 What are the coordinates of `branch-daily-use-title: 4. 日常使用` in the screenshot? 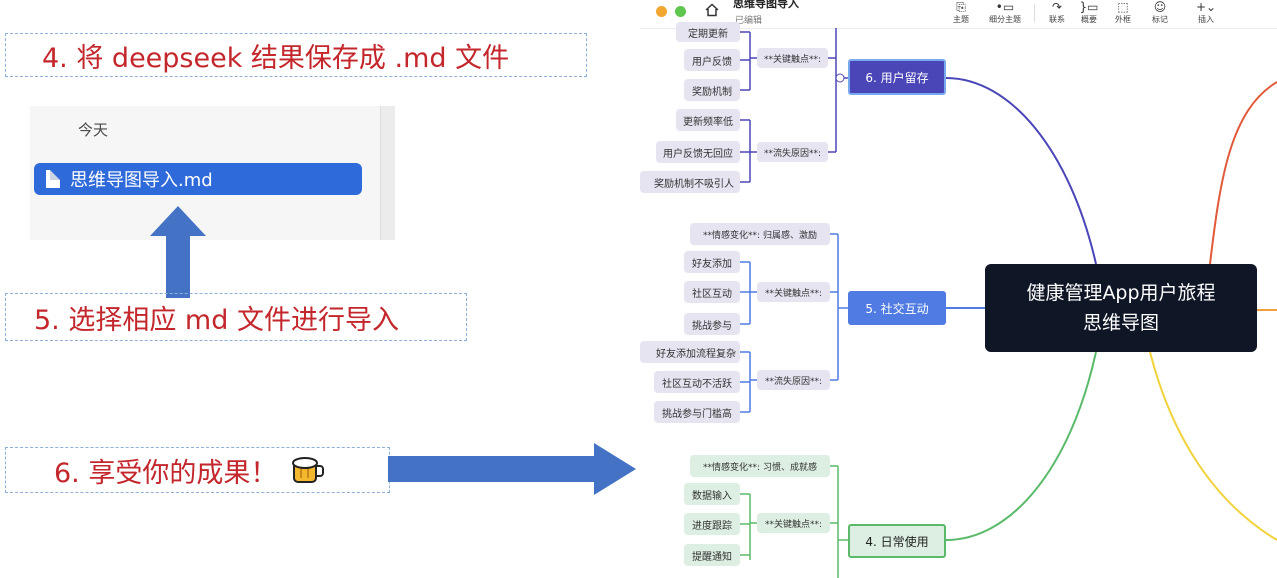 It's located at (897, 541).